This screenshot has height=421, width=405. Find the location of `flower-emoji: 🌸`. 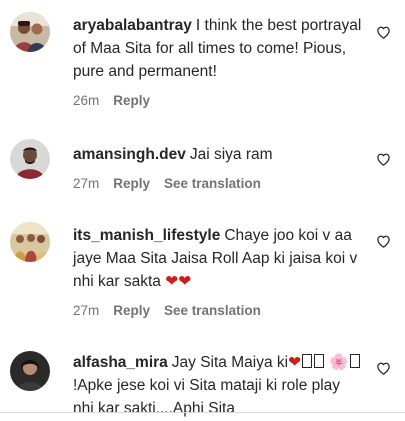

flower-emoji: 🌸 is located at coordinates (339, 362).